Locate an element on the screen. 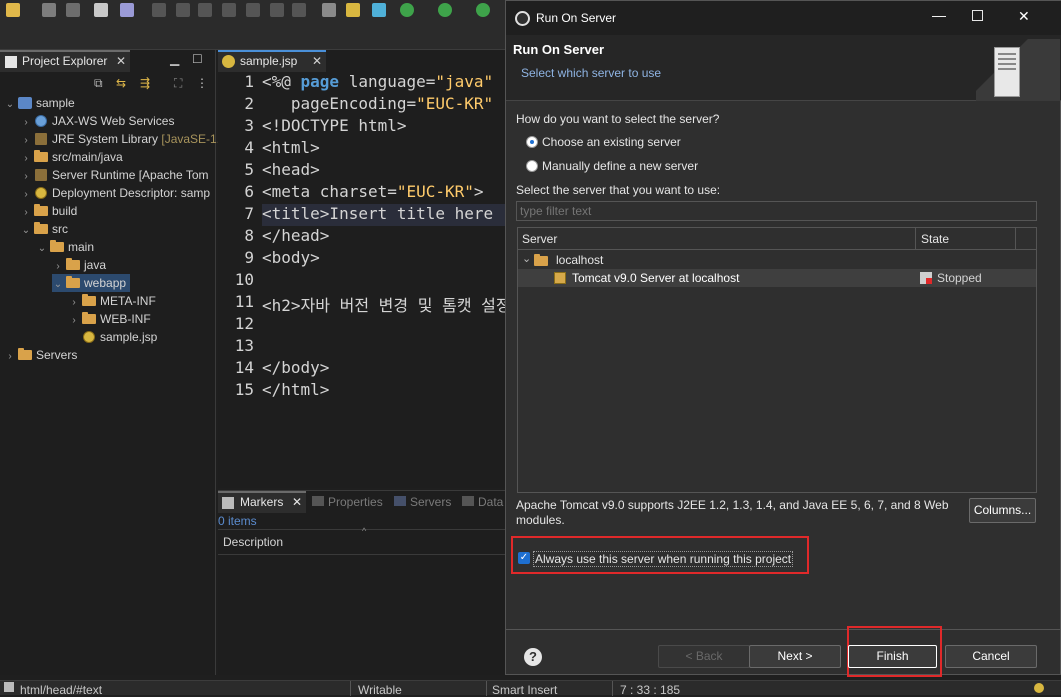 The height and width of the screenshot is (697, 1061). tree-item-label: webapp is located at coordinates (105, 283).